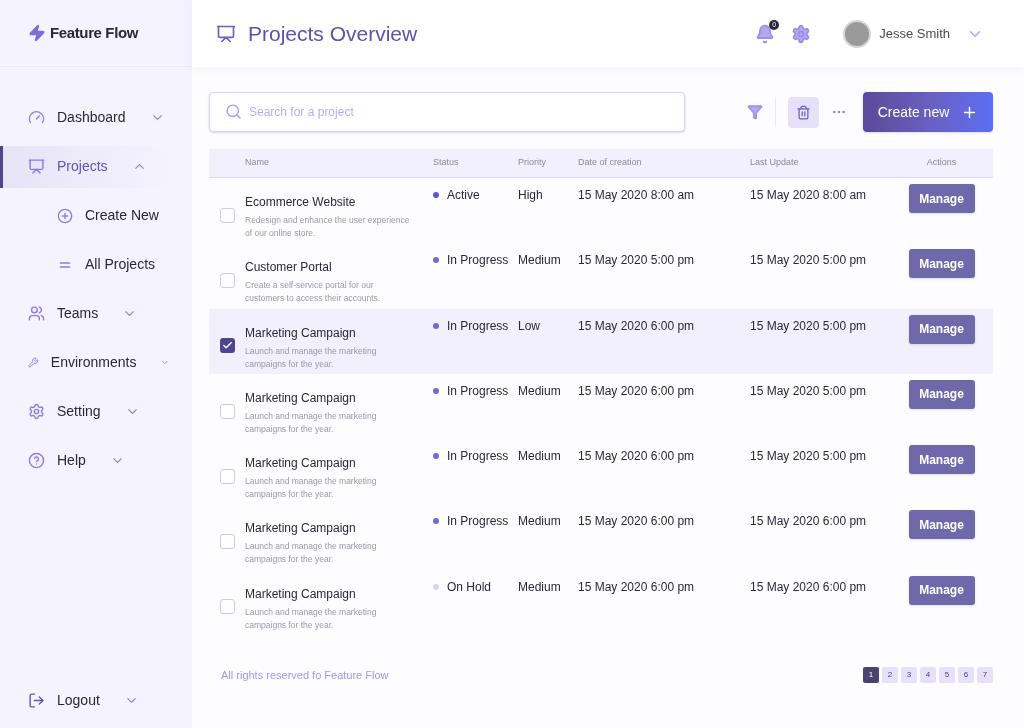  What do you see at coordinates (941, 163) in the screenshot?
I see `column-header: Actions` at bounding box center [941, 163].